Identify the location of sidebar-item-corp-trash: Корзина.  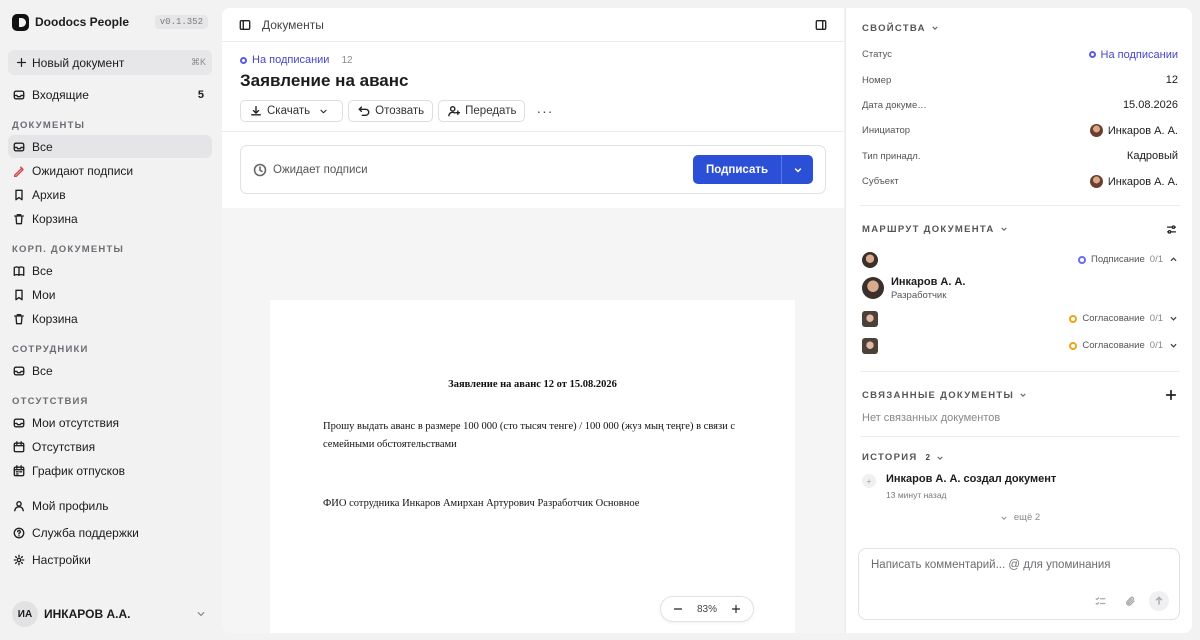
(110, 318).